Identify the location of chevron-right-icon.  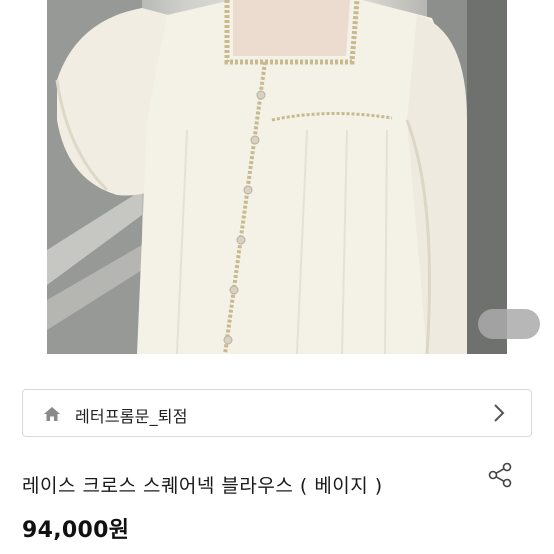
(499, 413).